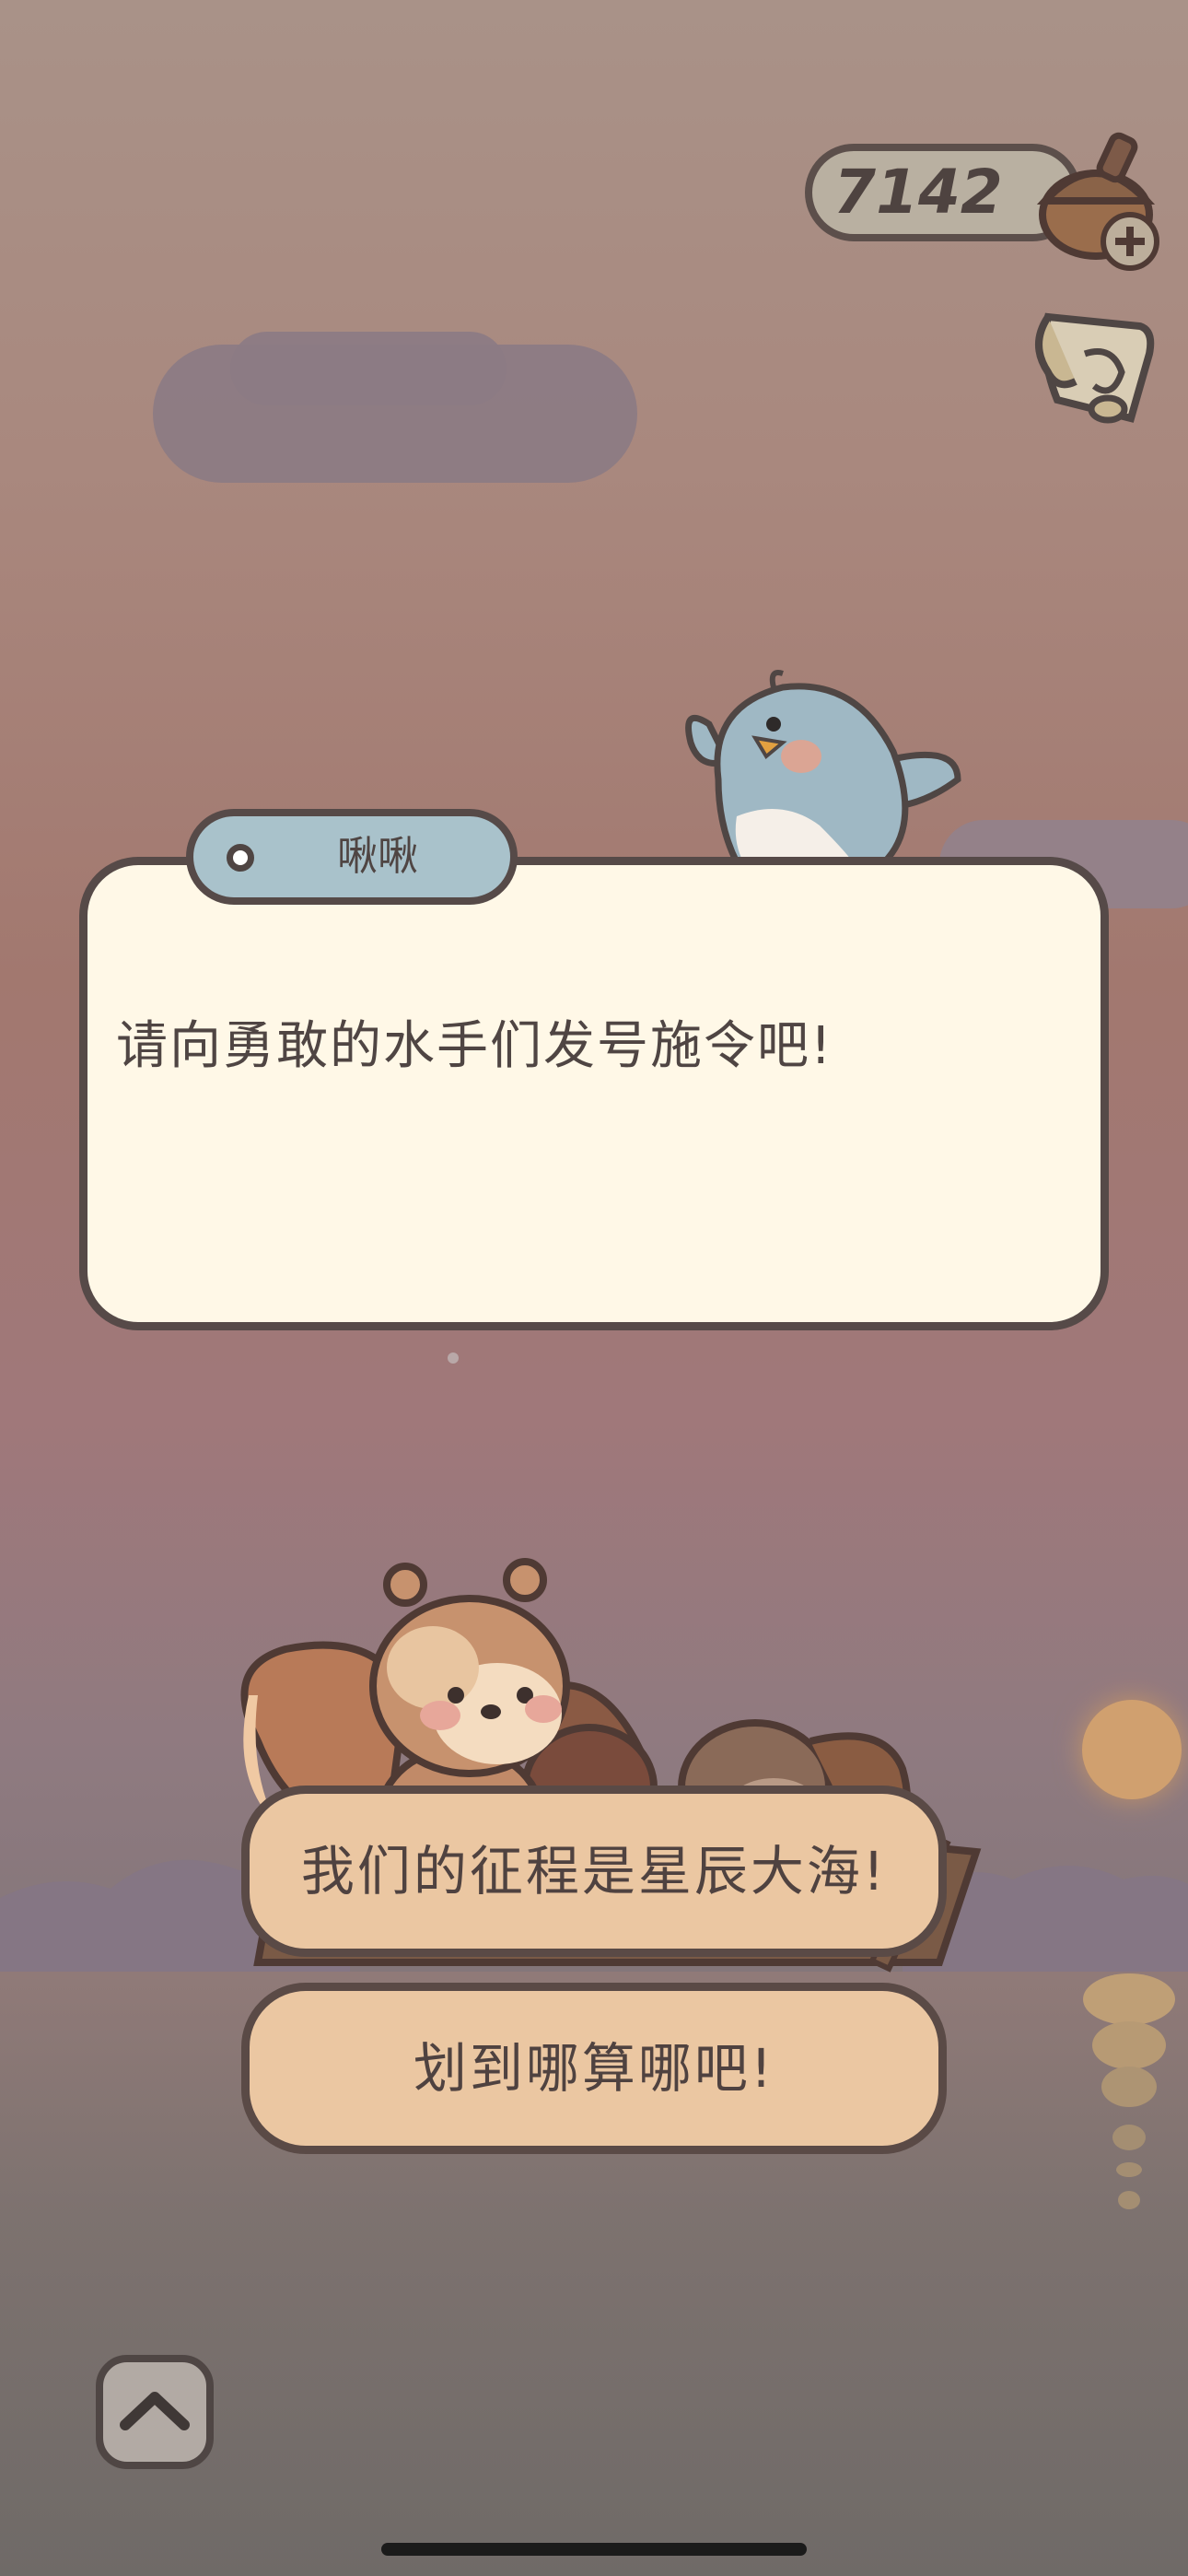 Image resolution: width=1188 pixels, height=2576 pixels. I want to click on choice-button-2: 划到哪算哪吧!, so click(594, 2068).